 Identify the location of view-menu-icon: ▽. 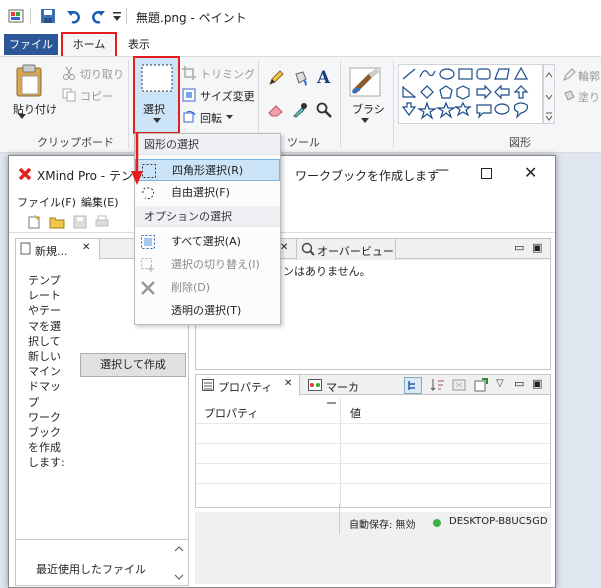
(500, 383).